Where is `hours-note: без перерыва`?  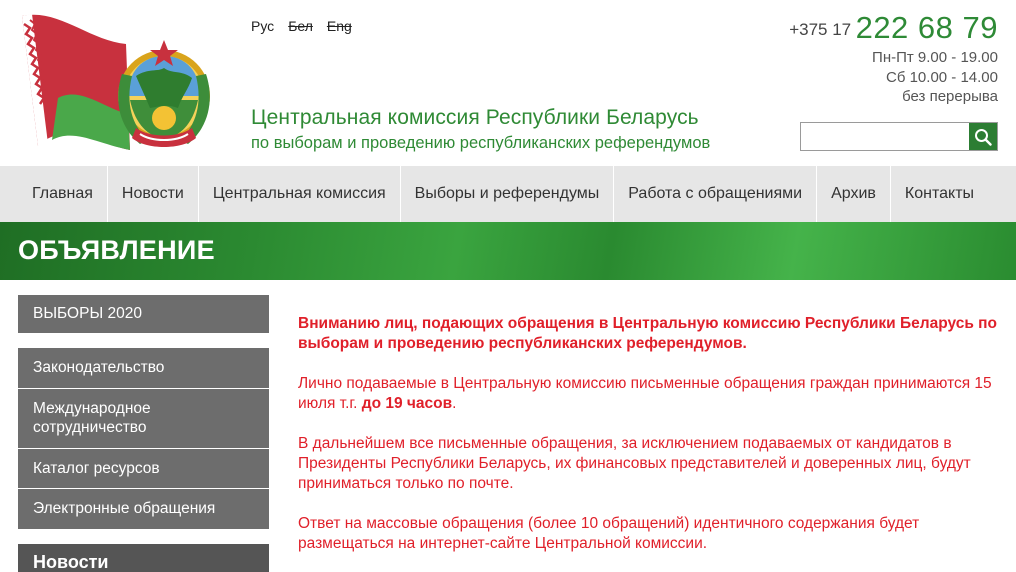 hours-note: без перерыва is located at coordinates (950, 96).